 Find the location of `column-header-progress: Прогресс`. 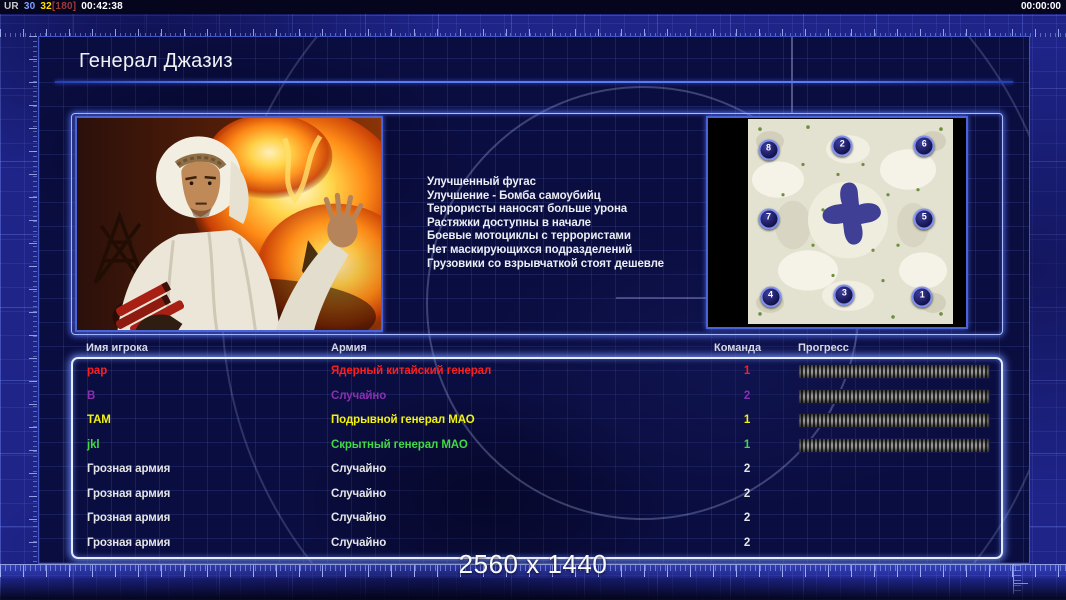

column-header-progress: Прогресс is located at coordinates (823, 348).